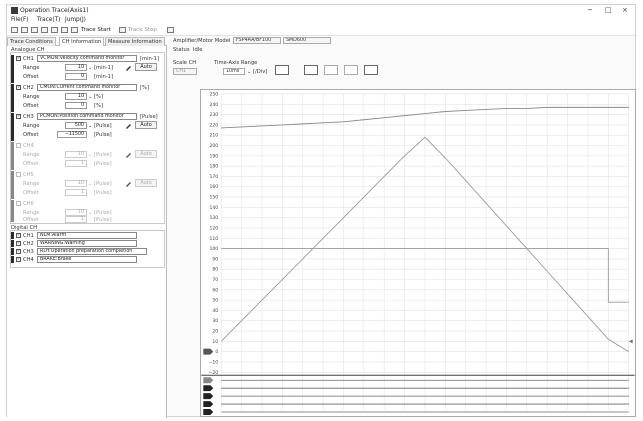  Describe the element at coordinates (76, 67) in the screenshot. I see `ch1-range-select: 10` at that location.